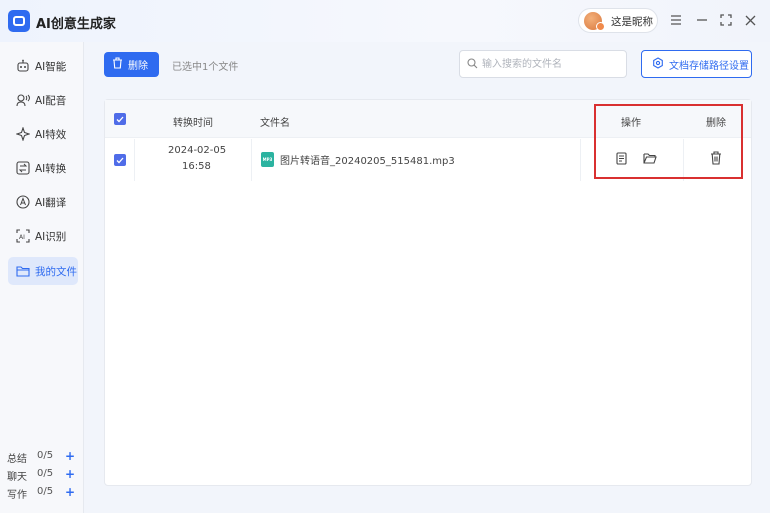 Image resolution: width=770 pixels, height=513 pixels. What do you see at coordinates (17, 495) in the screenshot?
I see `quota-label: 写作` at bounding box center [17, 495].